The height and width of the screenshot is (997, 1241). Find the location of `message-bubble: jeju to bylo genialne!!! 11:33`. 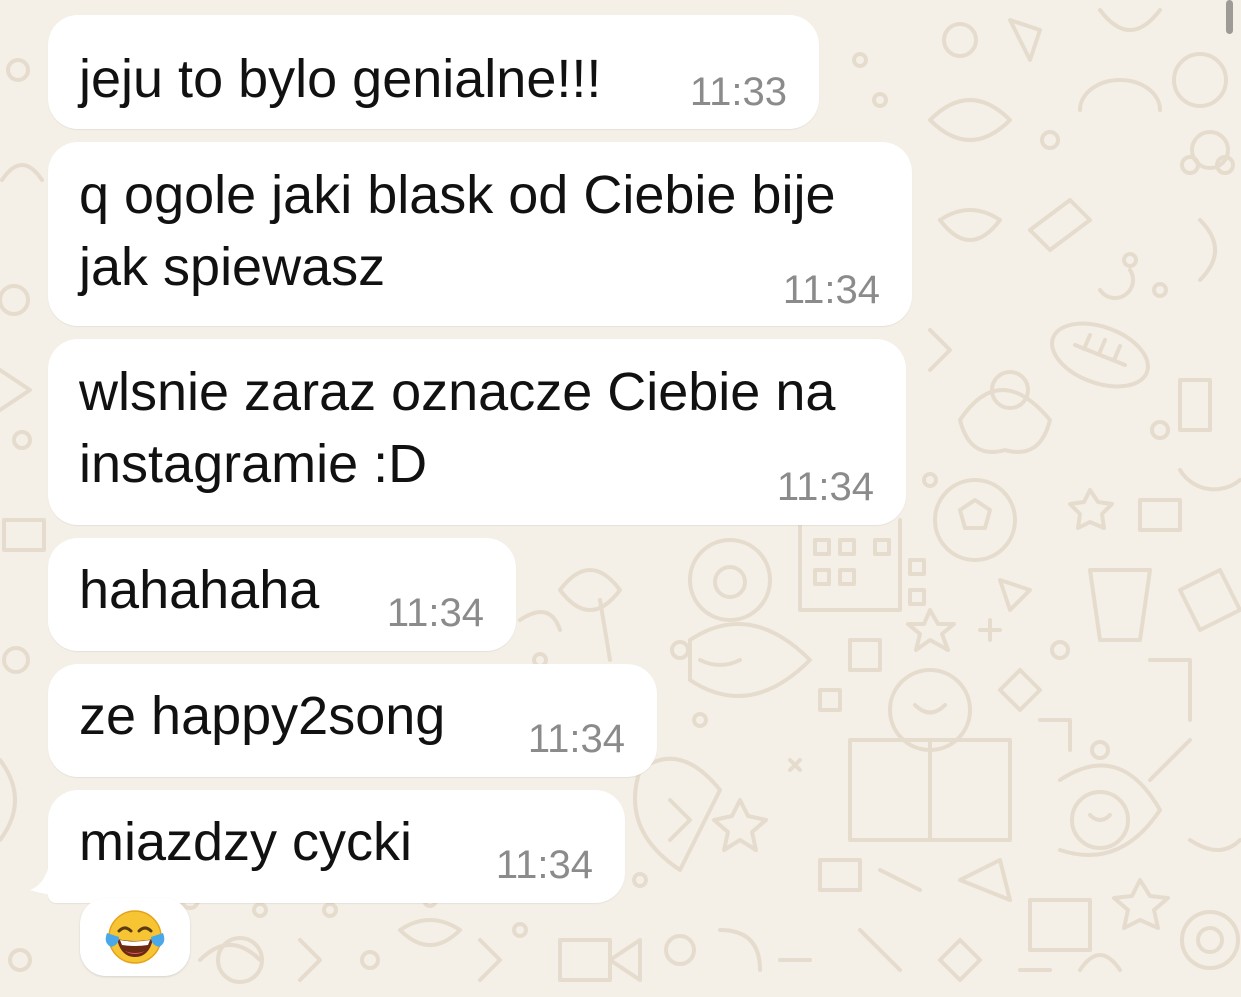

message-bubble: jeju to bylo genialne!!! 11:33 is located at coordinates (433, 72).